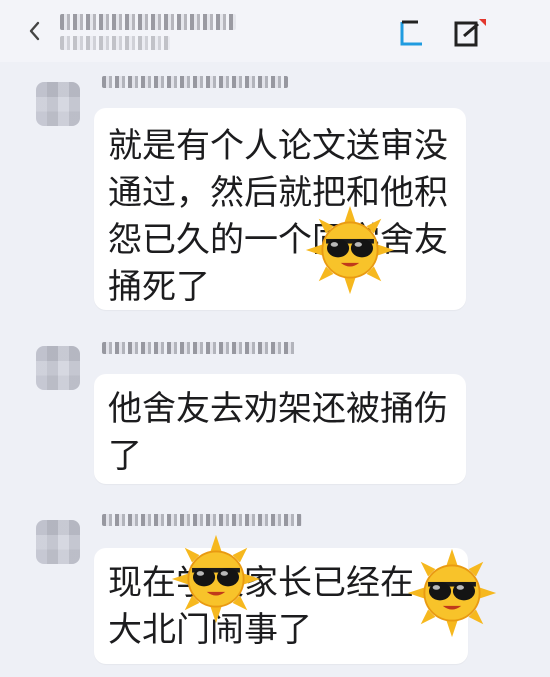 This screenshot has height=677, width=550. Describe the element at coordinates (115, 43) in the screenshot. I see `chat-subtitle-redacted` at that location.